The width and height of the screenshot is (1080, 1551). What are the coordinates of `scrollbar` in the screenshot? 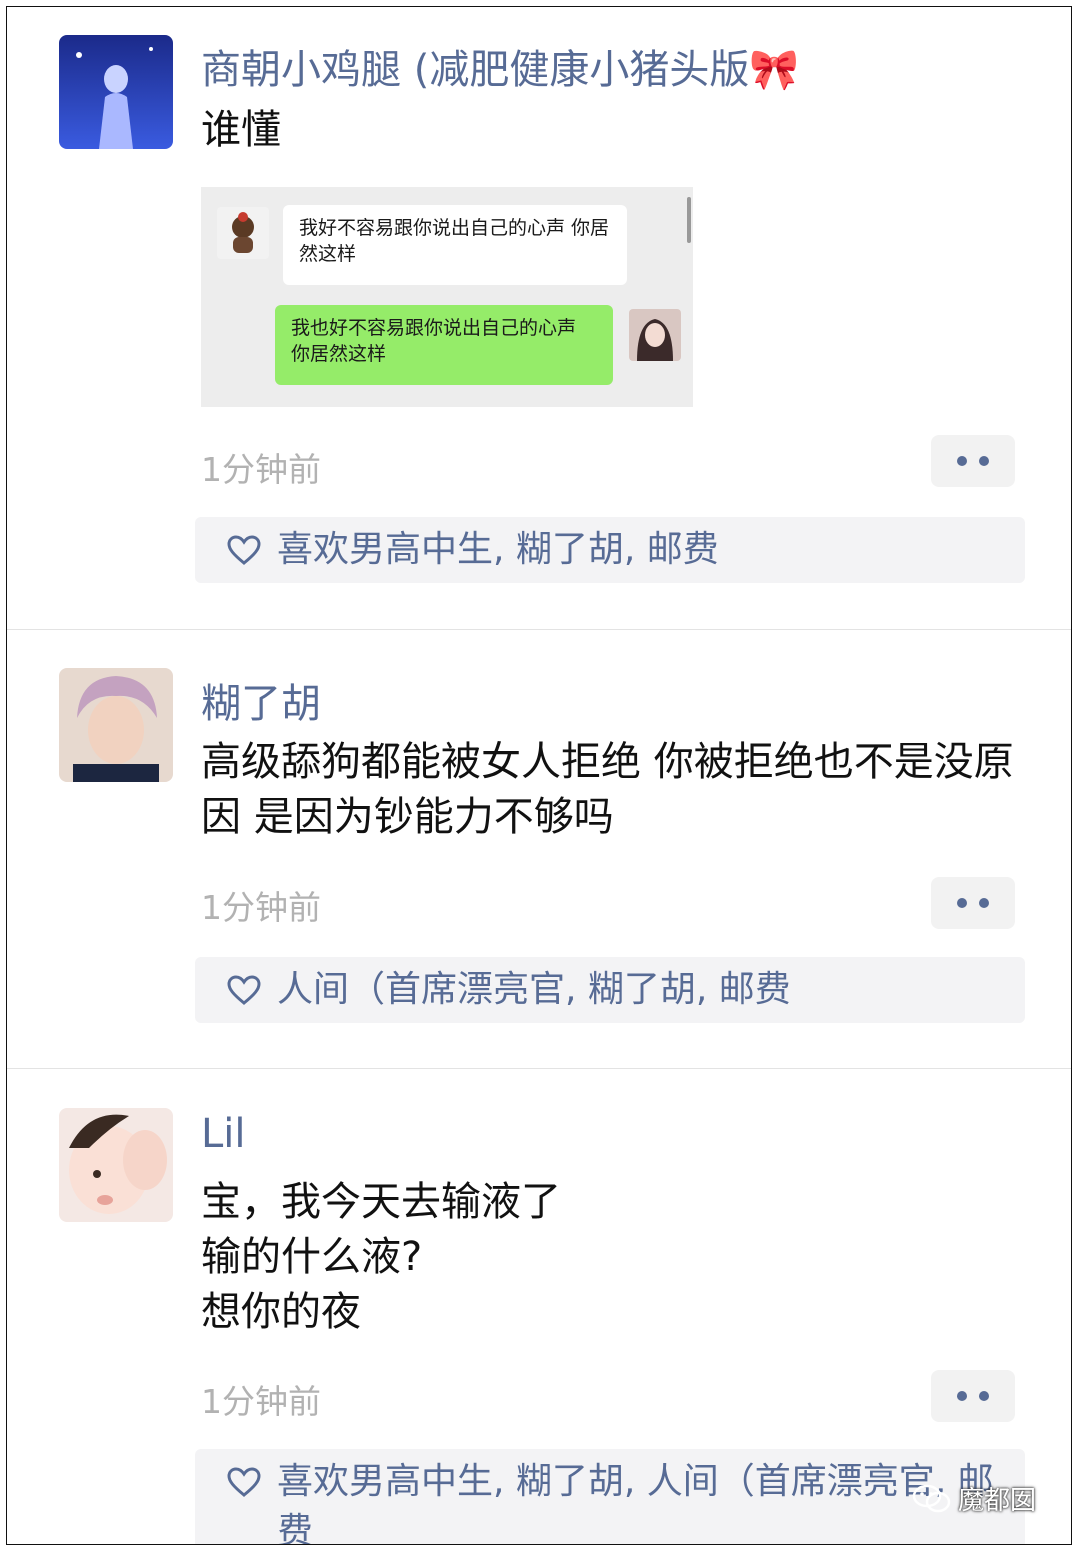 It's located at (689, 220).